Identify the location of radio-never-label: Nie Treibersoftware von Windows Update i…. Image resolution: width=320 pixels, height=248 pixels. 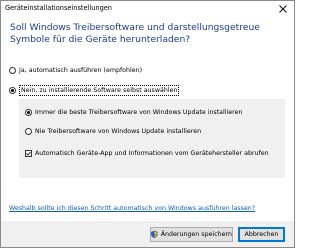
(118, 131).